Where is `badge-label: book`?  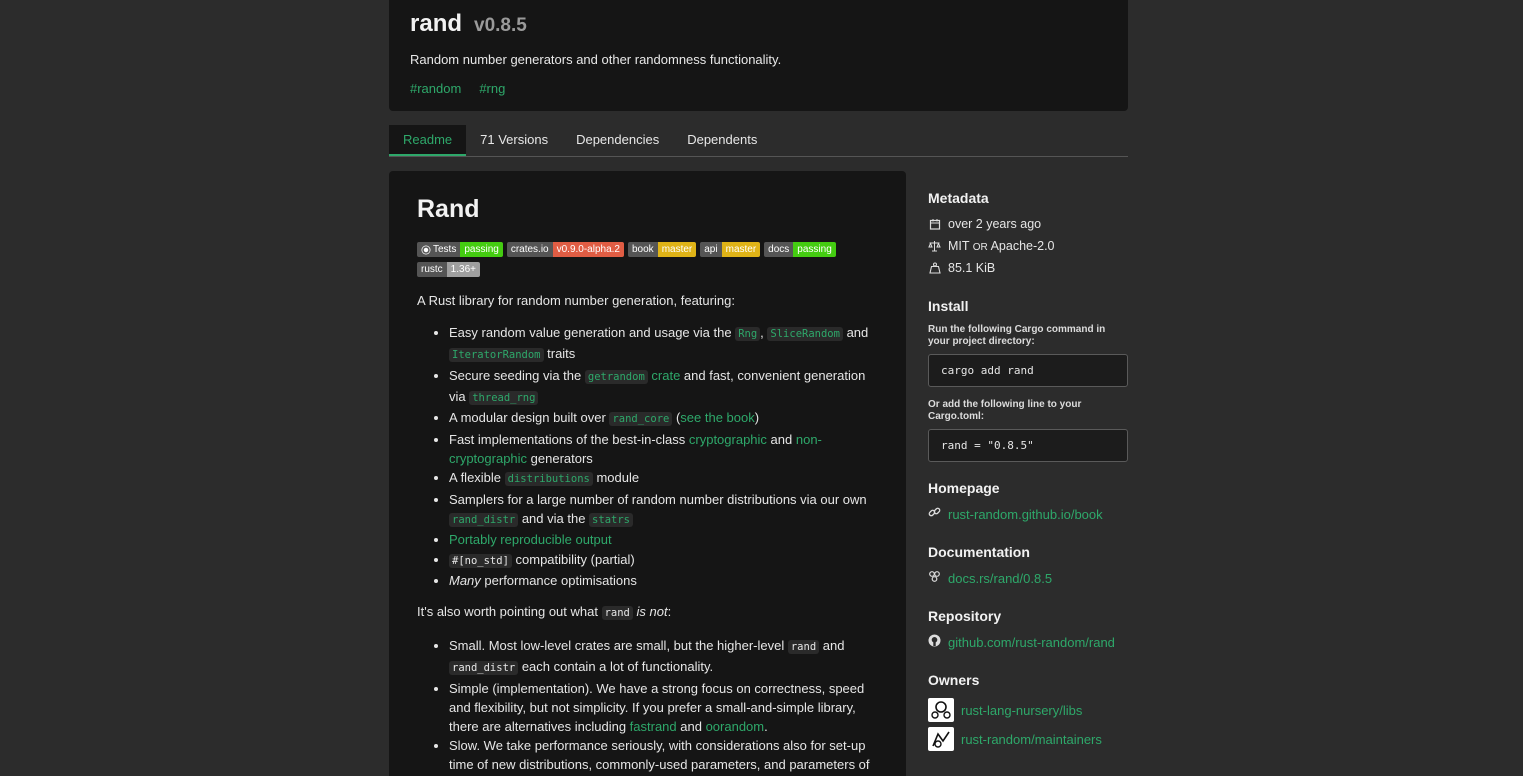 badge-label: book is located at coordinates (643, 249).